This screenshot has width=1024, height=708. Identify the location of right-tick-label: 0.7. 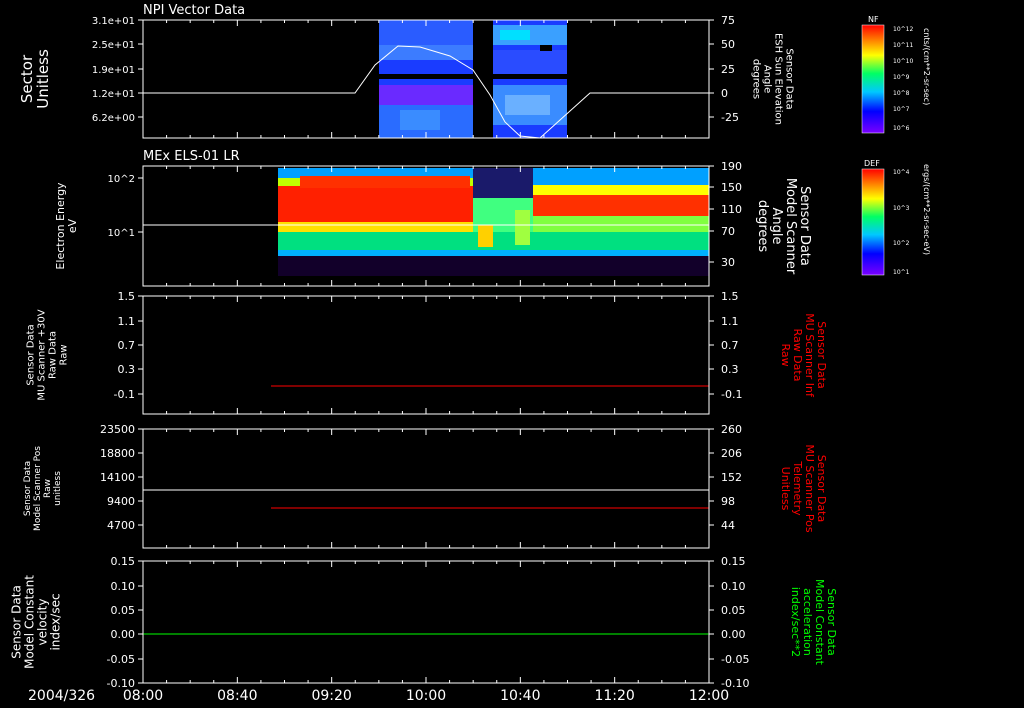
(730, 345).